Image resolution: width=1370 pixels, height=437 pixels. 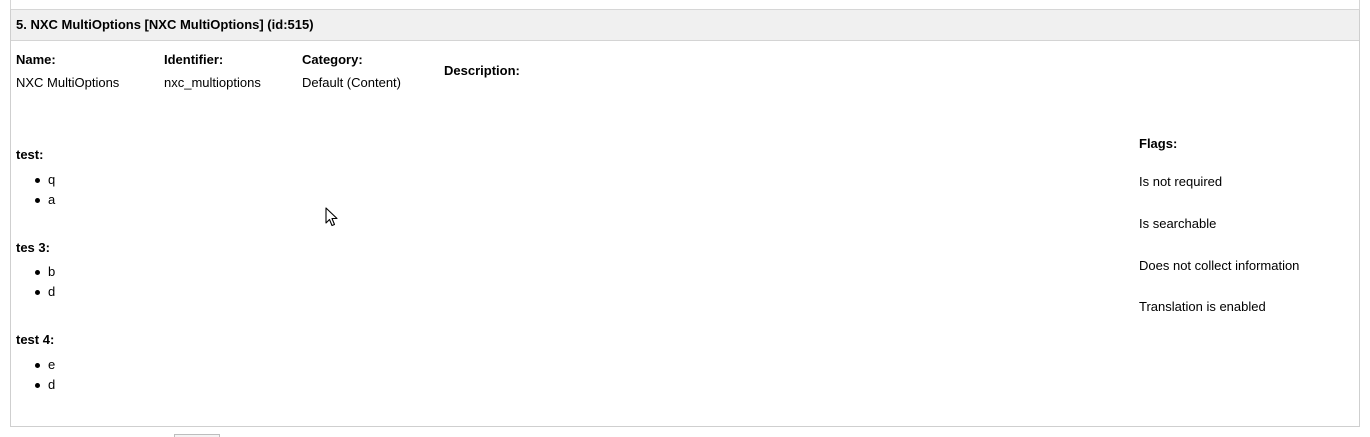 I want to click on flag-searchable: Is searchable, so click(x=1178, y=223).